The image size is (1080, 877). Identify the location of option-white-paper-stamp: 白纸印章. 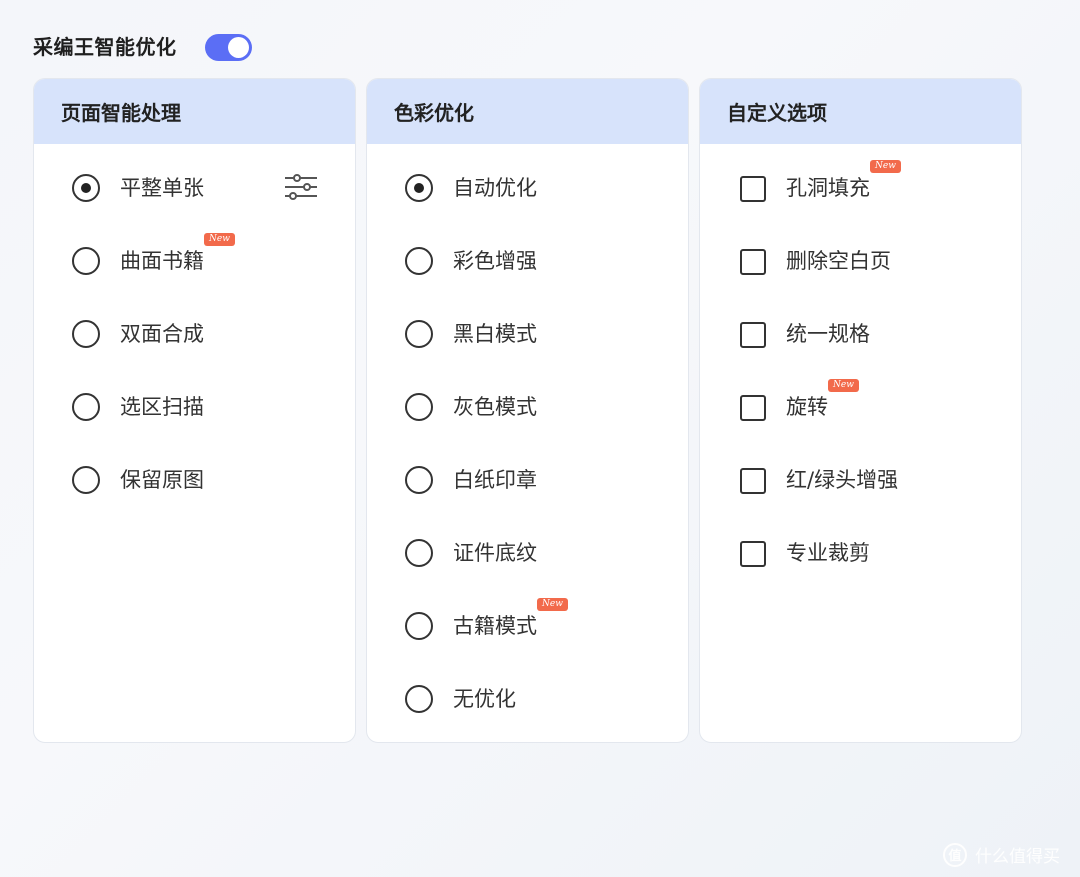
(527, 500).